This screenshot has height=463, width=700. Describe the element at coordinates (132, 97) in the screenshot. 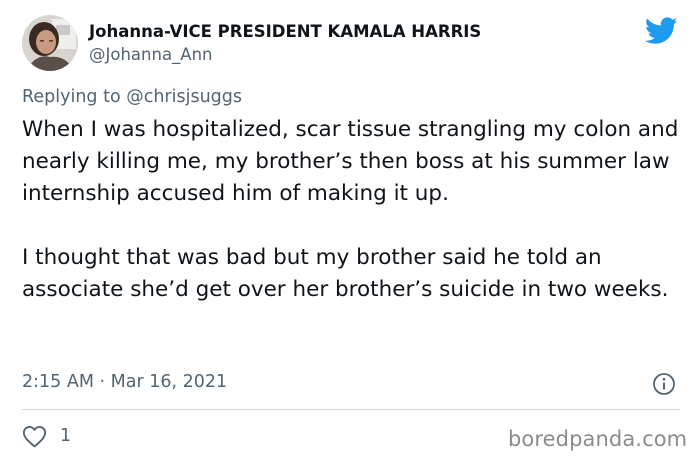

I see `reply-context: Replying to @chrisjsuggs` at that location.